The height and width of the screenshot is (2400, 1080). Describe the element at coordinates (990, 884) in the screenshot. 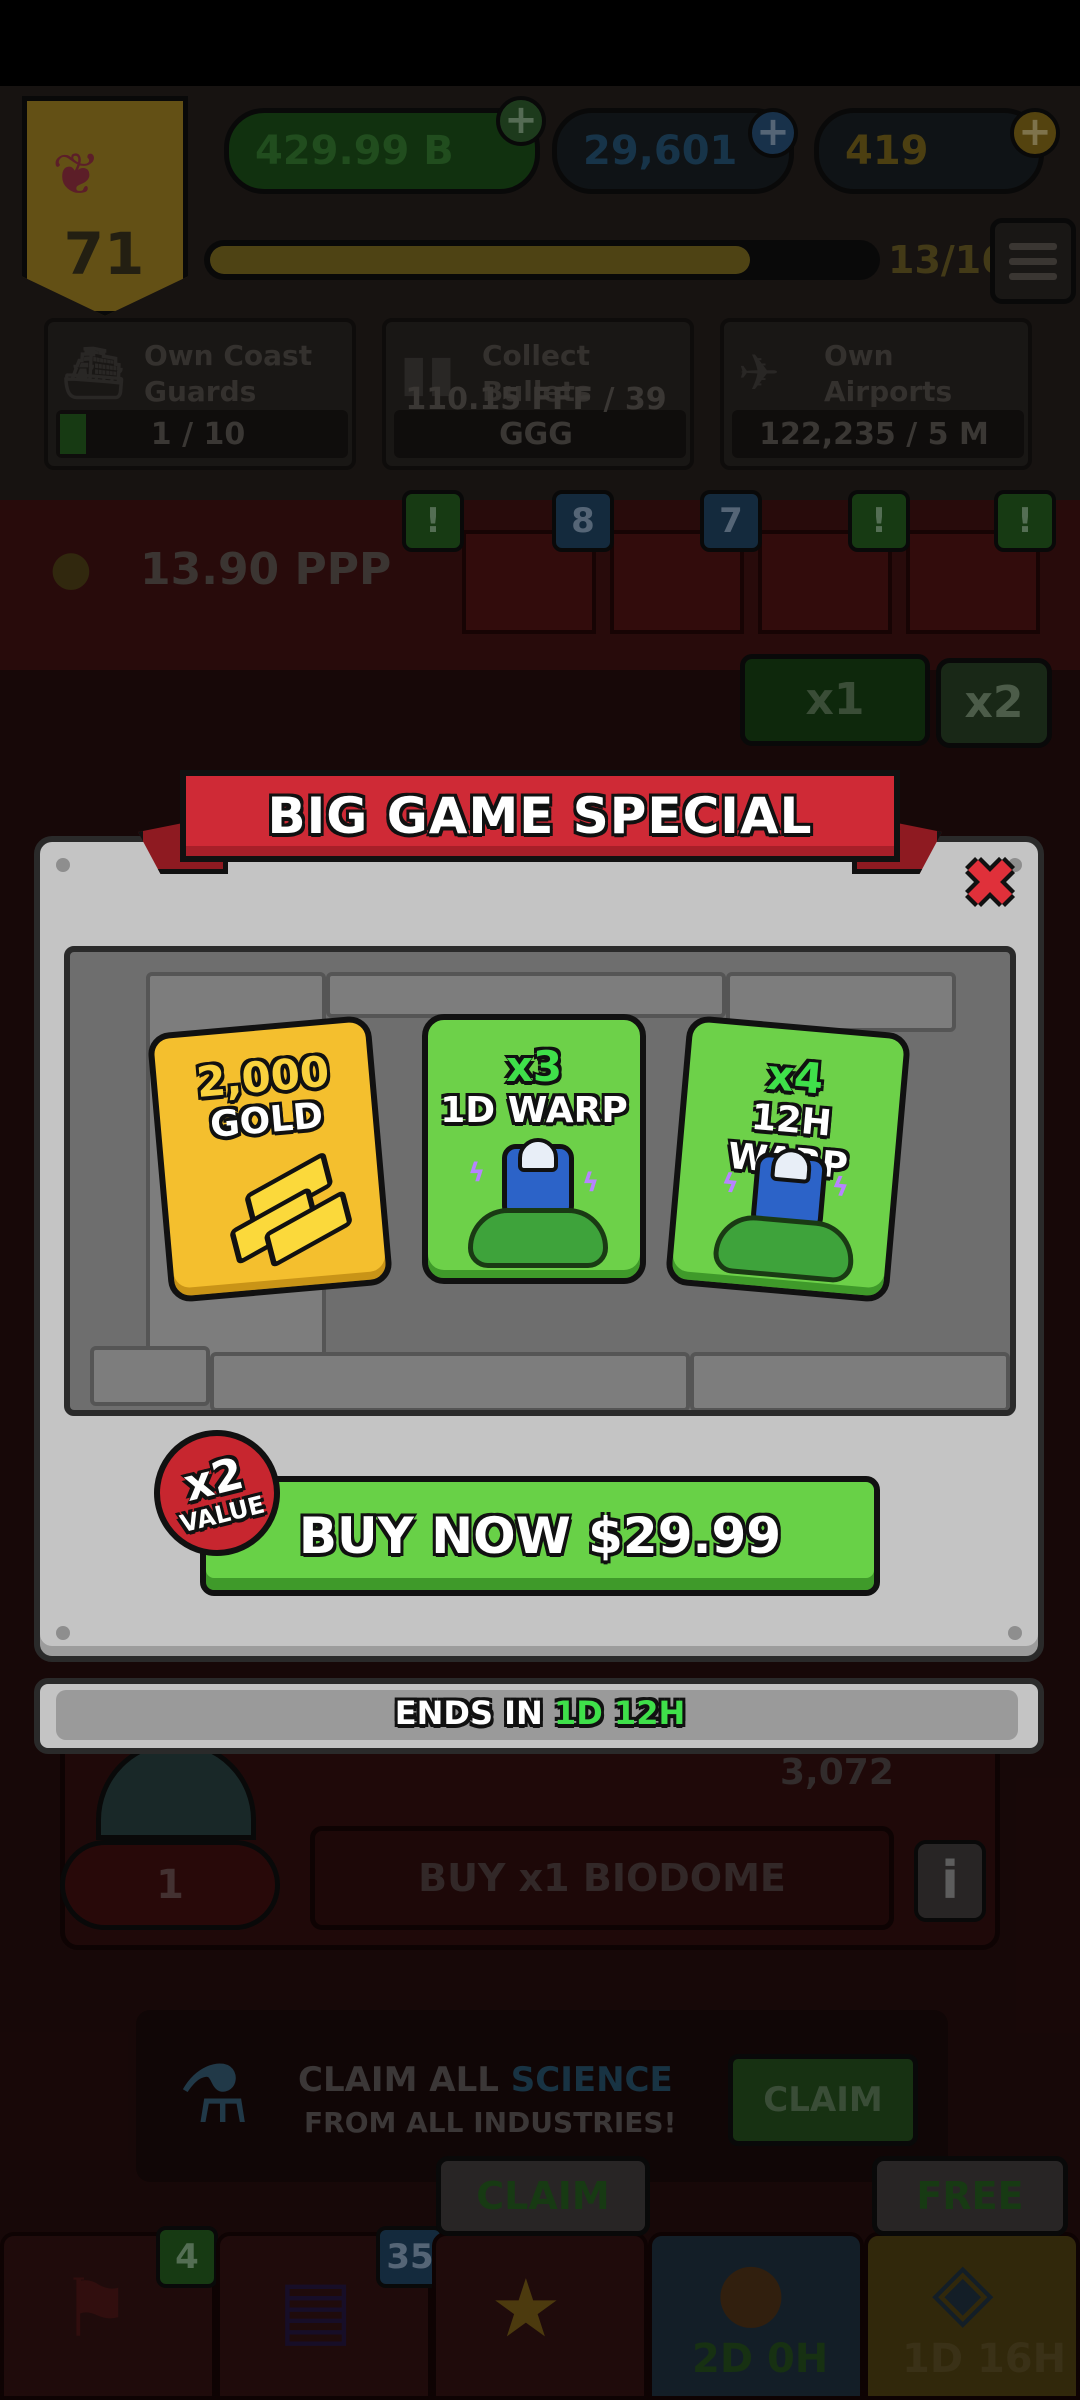

I see `close-icon: ✖` at that location.